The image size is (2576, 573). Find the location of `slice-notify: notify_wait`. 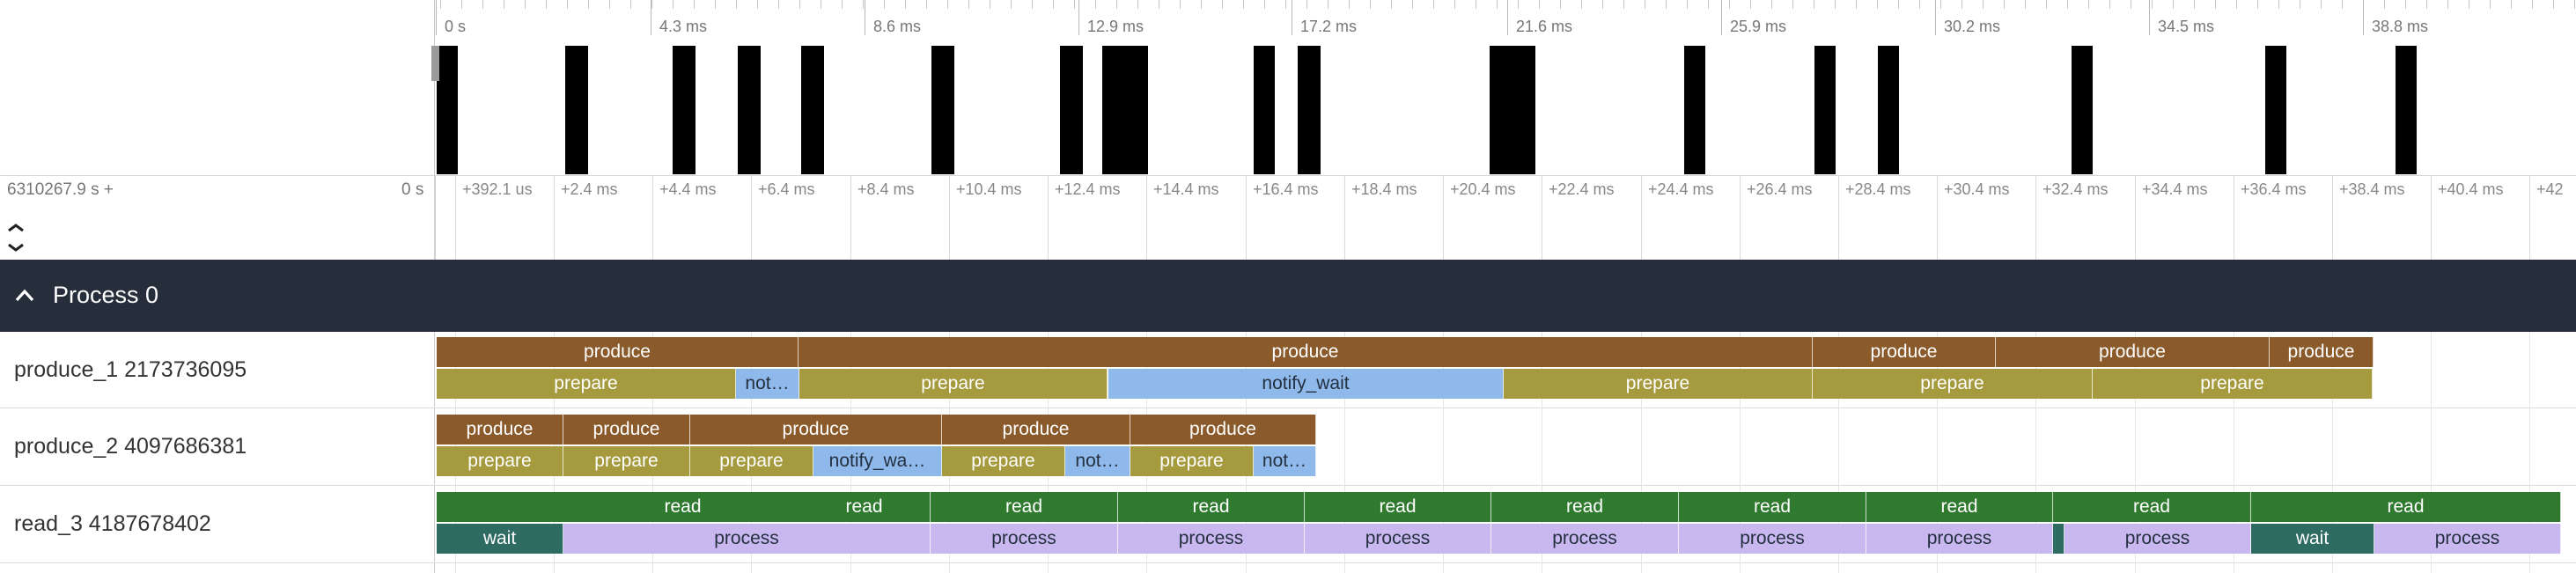

slice-notify: notify_wait is located at coordinates (1306, 384).